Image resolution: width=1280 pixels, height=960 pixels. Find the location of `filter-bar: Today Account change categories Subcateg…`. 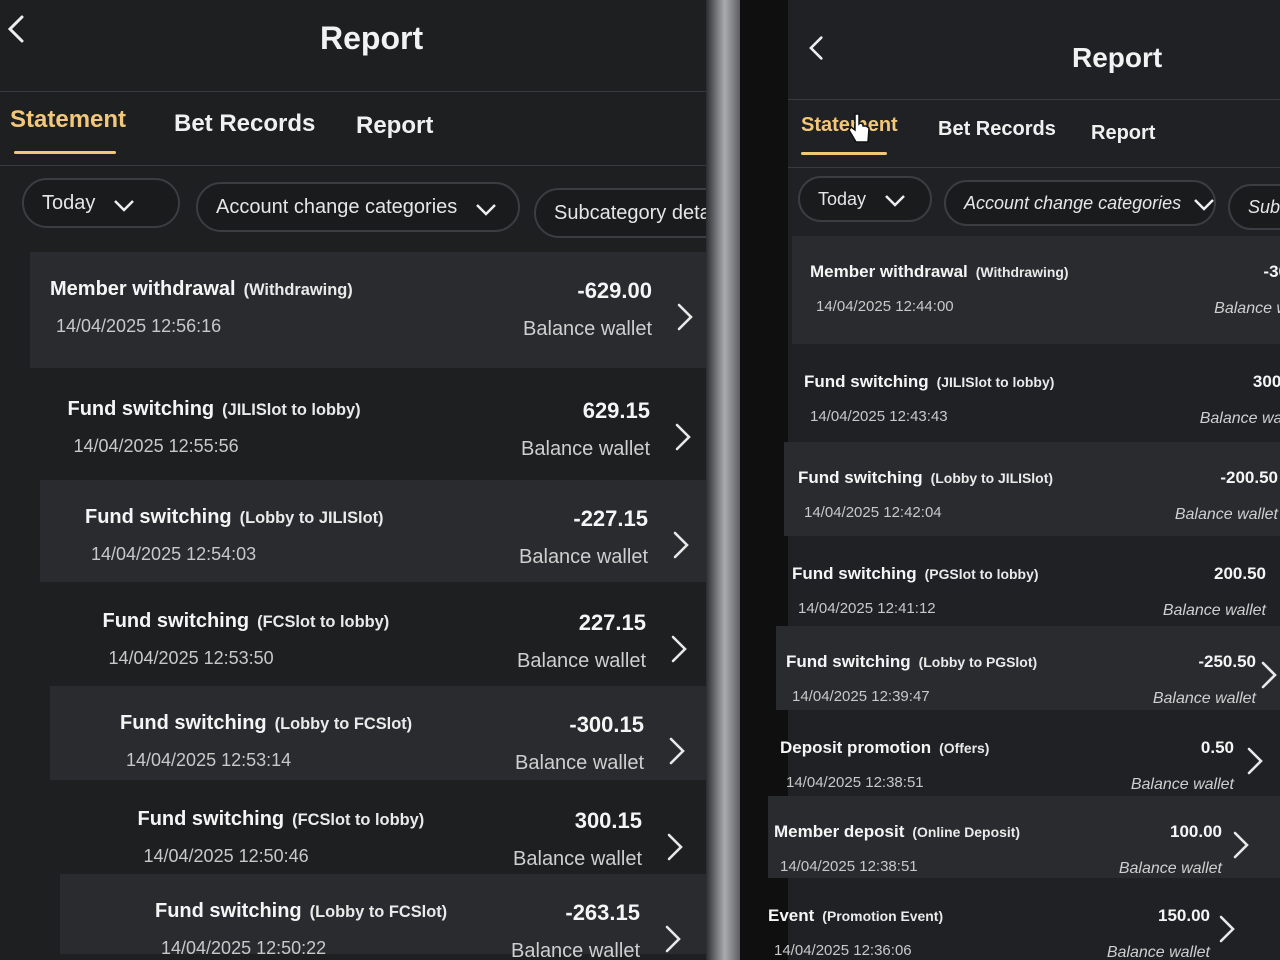

filter-bar: Today Account change categories Subcateg… is located at coordinates (353, 205).